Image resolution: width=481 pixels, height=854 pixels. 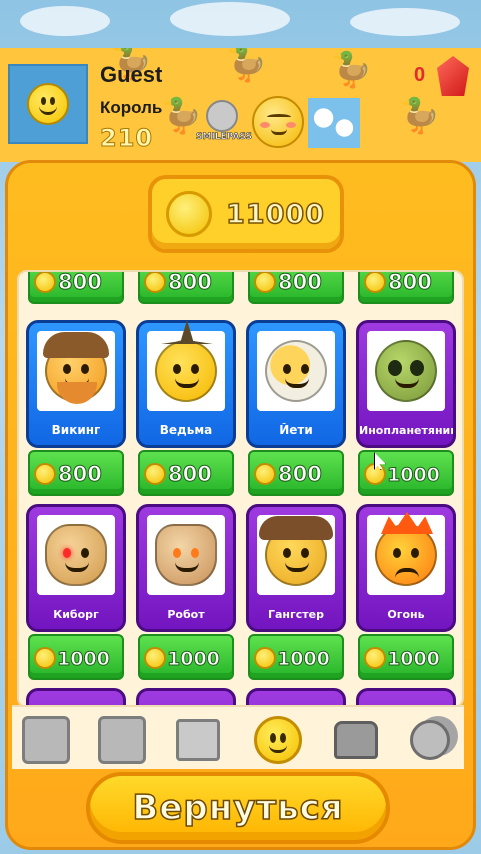 I want to click on avatar, so click(x=48, y=104).